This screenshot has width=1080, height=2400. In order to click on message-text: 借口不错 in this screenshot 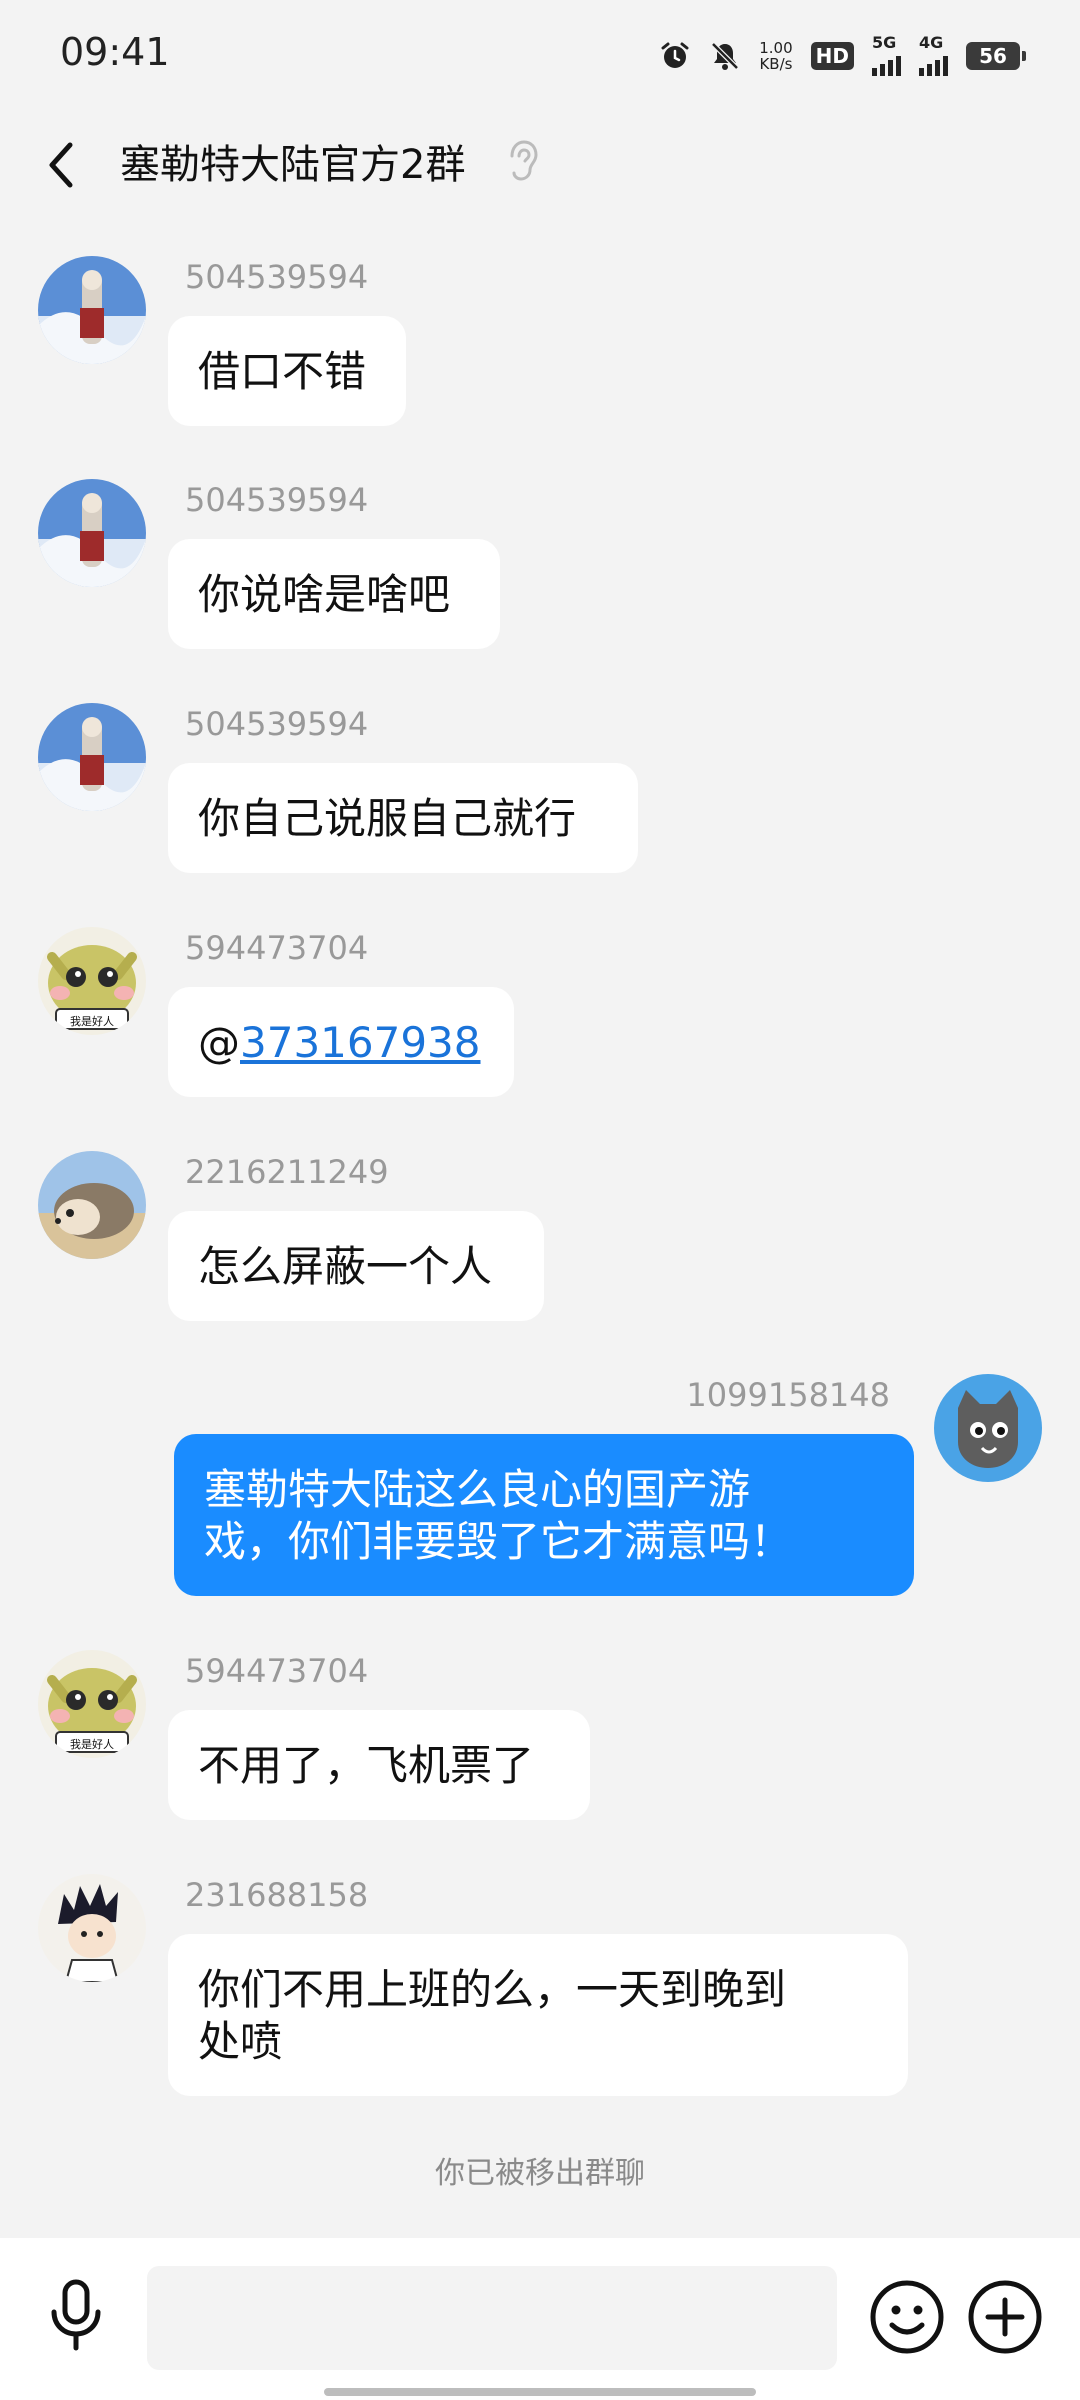, I will do `click(282, 371)`.